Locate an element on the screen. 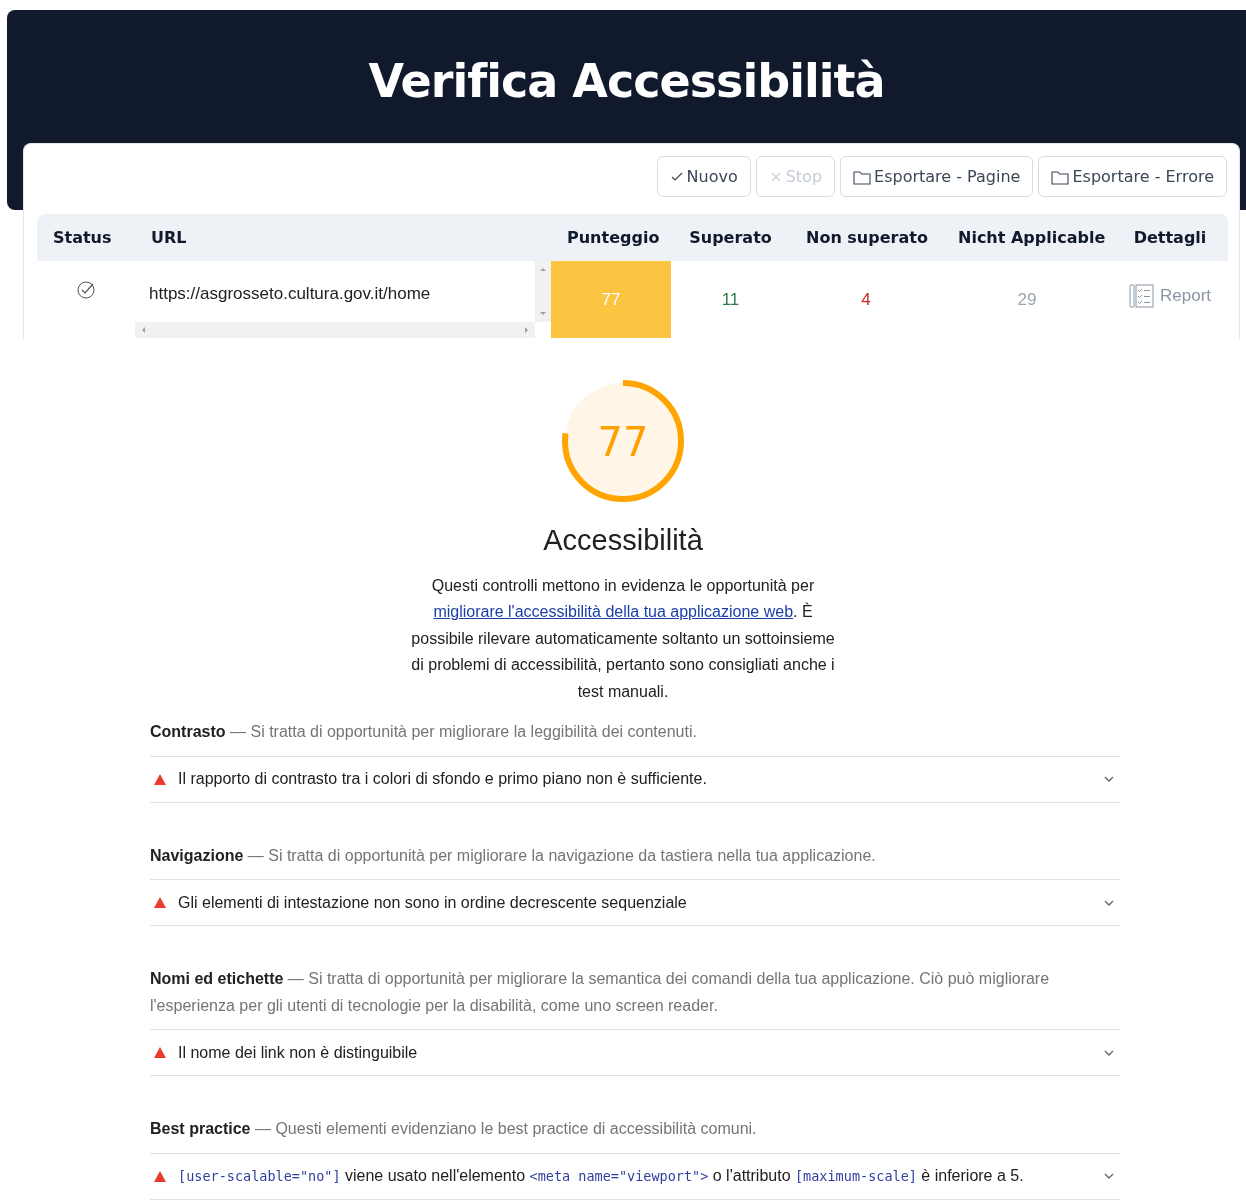 This screenshot has height=1202, width=1246. column-header: Status is located at coordinates (86, 237).